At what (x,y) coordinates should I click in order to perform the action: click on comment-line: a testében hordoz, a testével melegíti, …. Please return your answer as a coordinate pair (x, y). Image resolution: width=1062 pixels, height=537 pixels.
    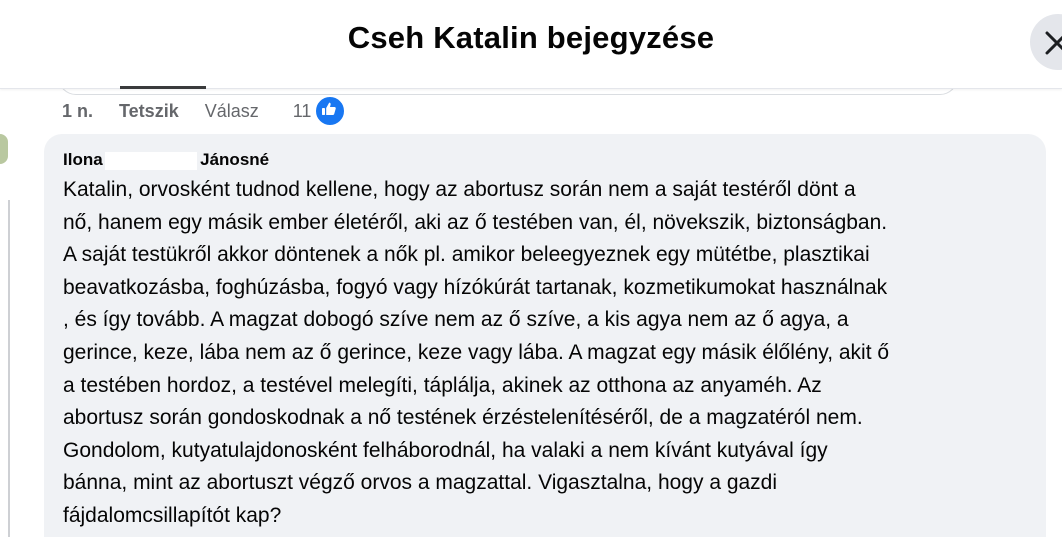
    Looking at the image, I should click on (442, 385).